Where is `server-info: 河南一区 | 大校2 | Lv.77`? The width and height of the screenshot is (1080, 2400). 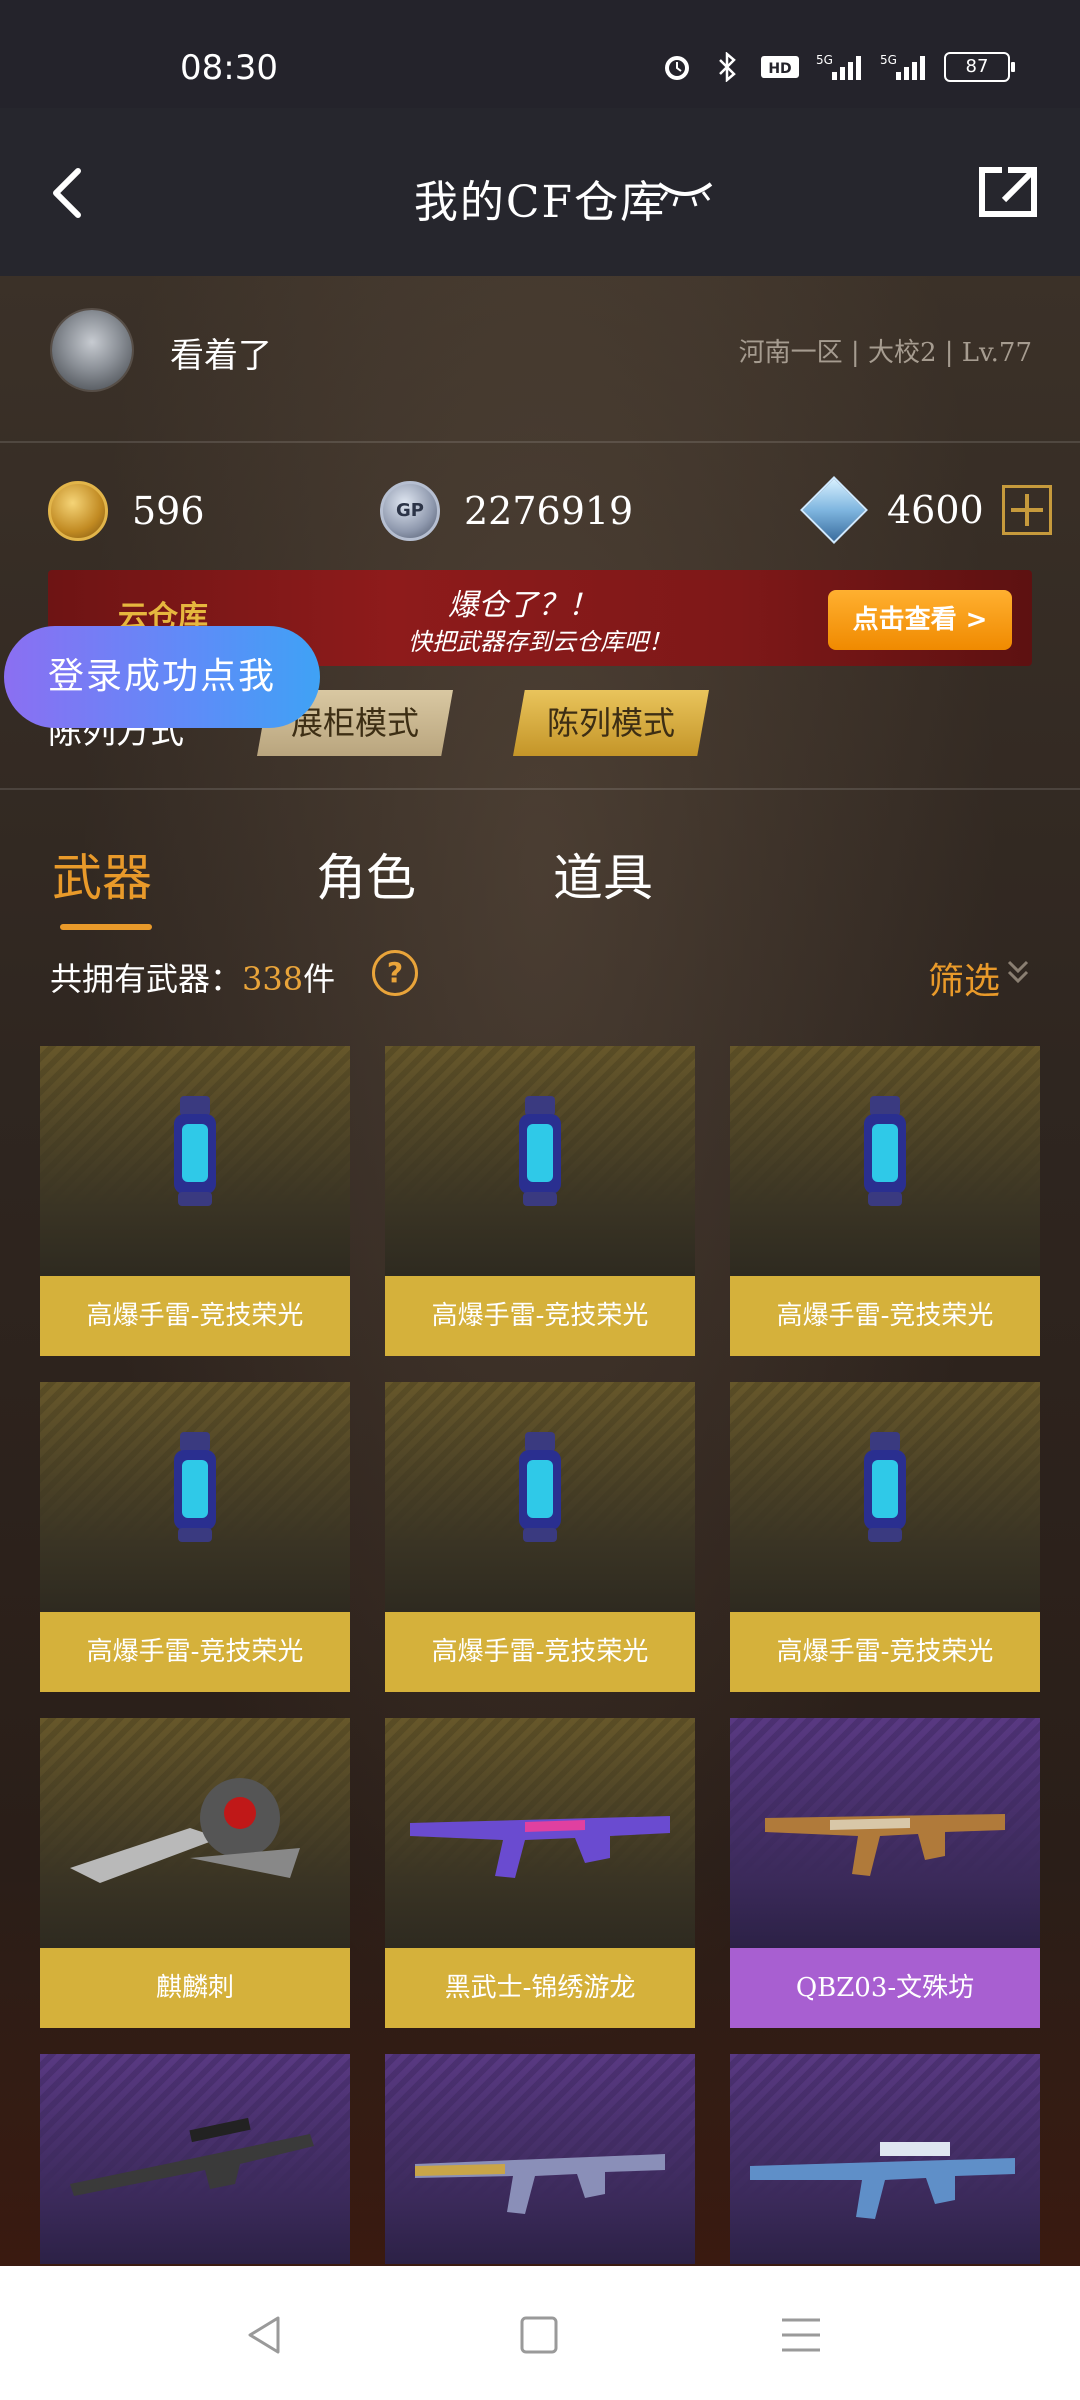 server-info: 河南一区 | 大校2 | Lv.77 is located at coordinates (885, 353).